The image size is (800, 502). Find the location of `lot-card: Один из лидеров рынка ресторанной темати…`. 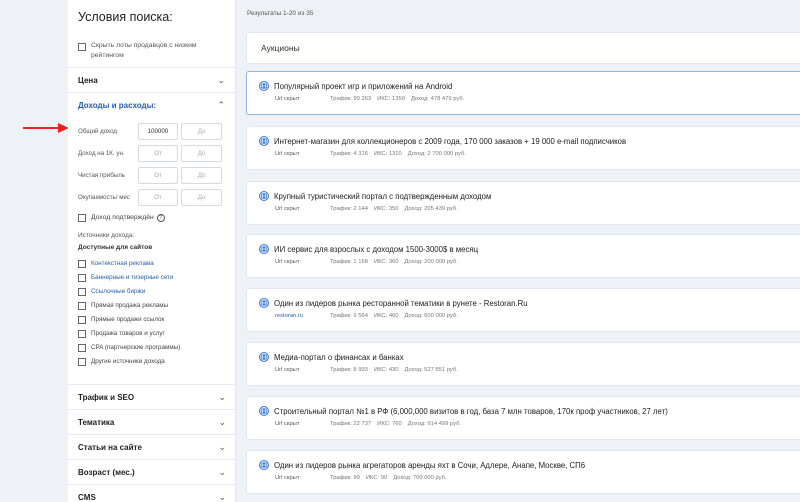

lot-card: Один из лидеров рынка ресторанной темати… is located at coordinates (523, 310).